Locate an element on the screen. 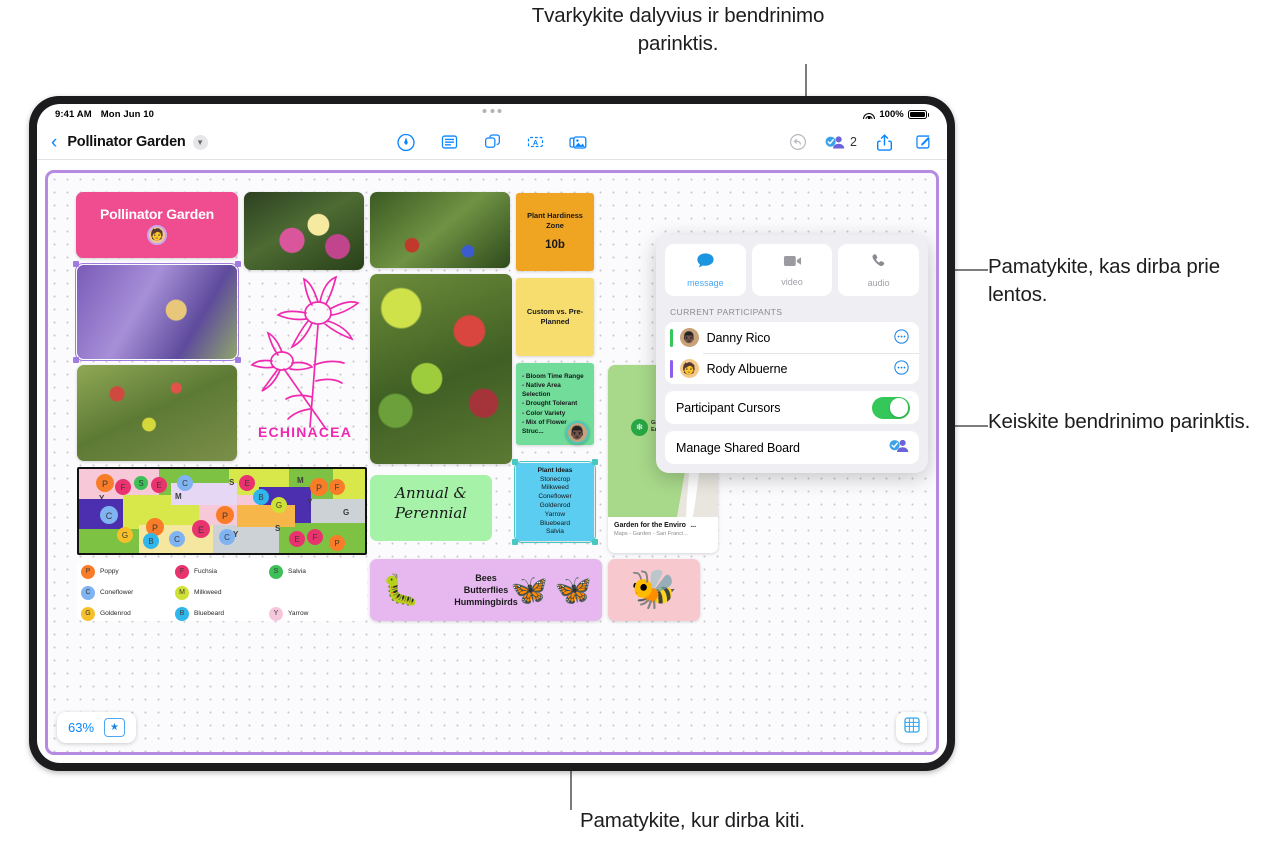 The image size is (1264, 846). legend-label: Fuchsia is located at coordinates (206, 571).